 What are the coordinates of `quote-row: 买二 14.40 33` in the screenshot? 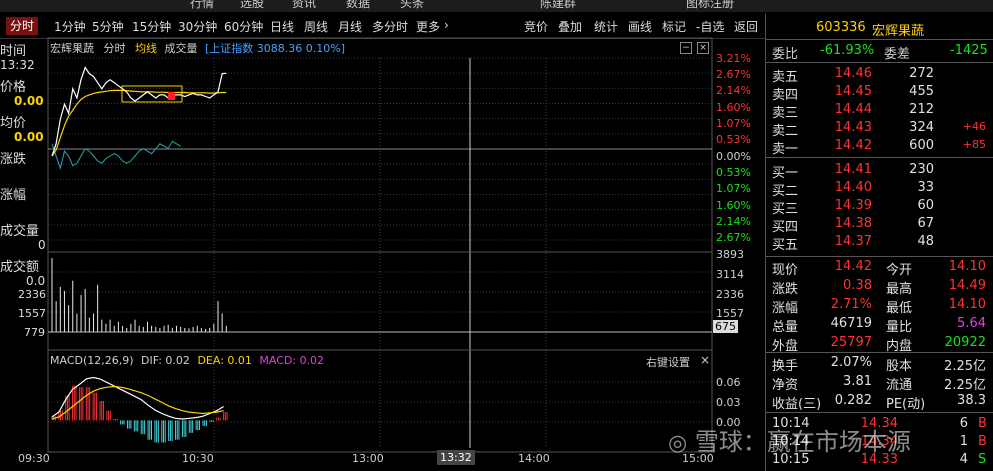 It's located at (882, 189).